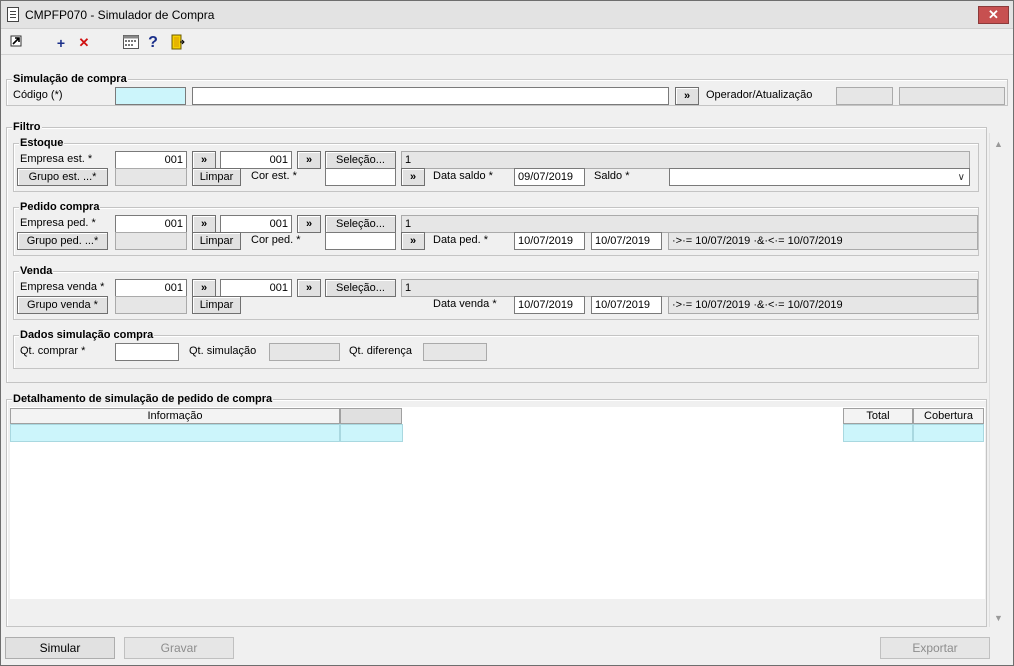 The width and height of the screenshot is (1014, 666). What do you see at coordinates (948, 416) in the screenshot?
I see `col-header-cobertura: Cobertura` at bounding box center [948, 416].